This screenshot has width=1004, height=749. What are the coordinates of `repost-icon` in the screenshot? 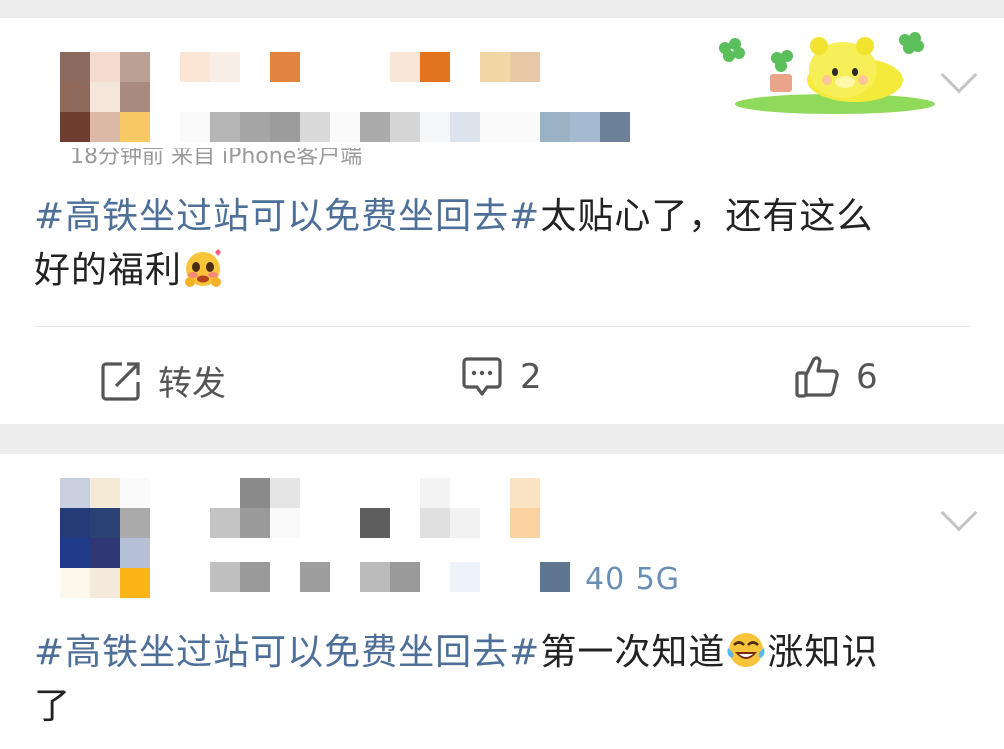 It's located at (120, 381).